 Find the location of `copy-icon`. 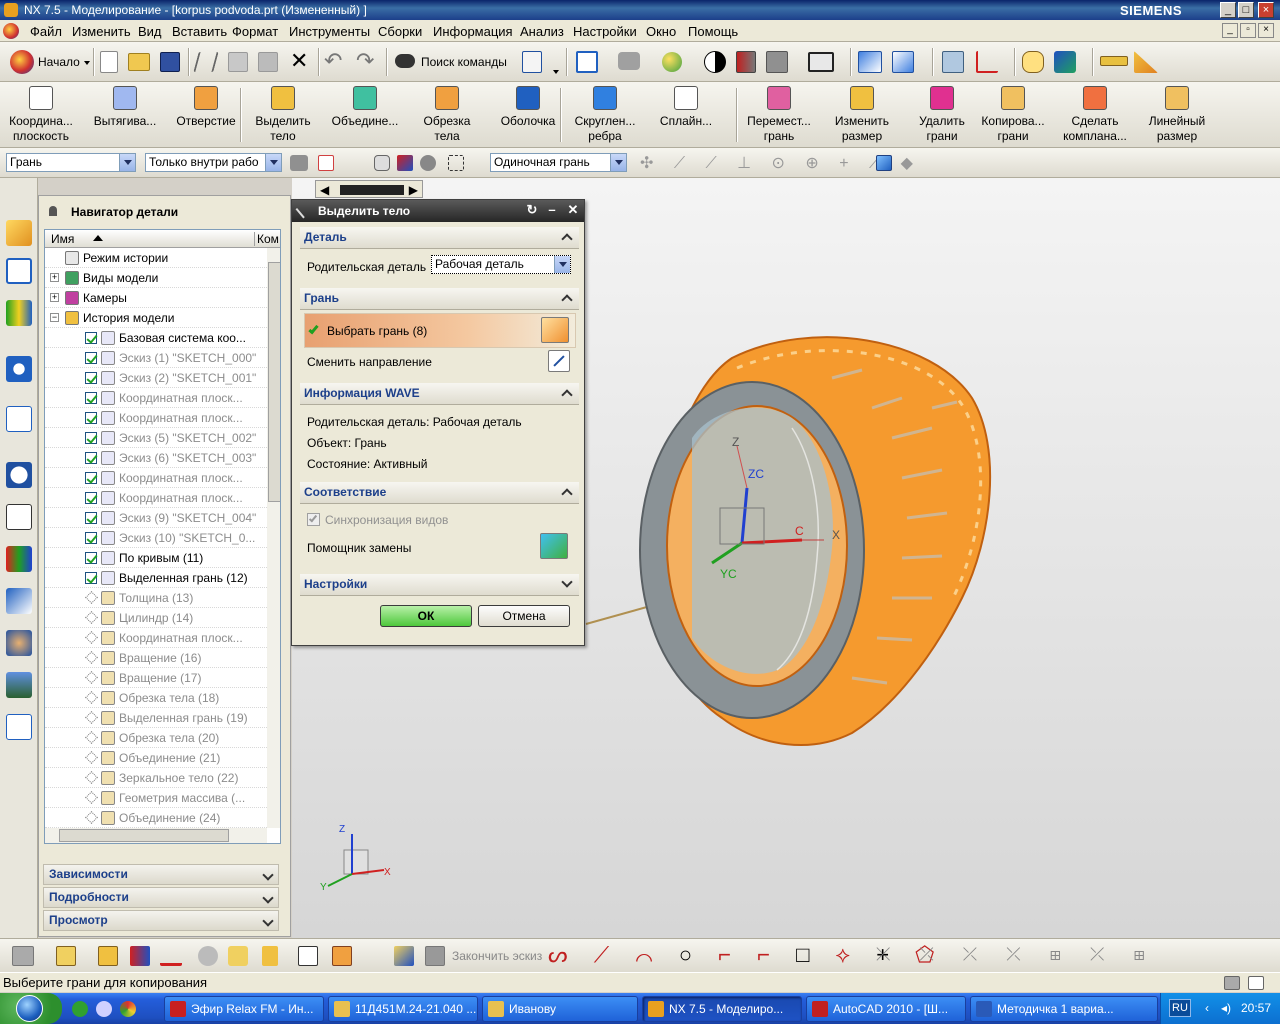

copy-icon is located at coordinates (238, 62).